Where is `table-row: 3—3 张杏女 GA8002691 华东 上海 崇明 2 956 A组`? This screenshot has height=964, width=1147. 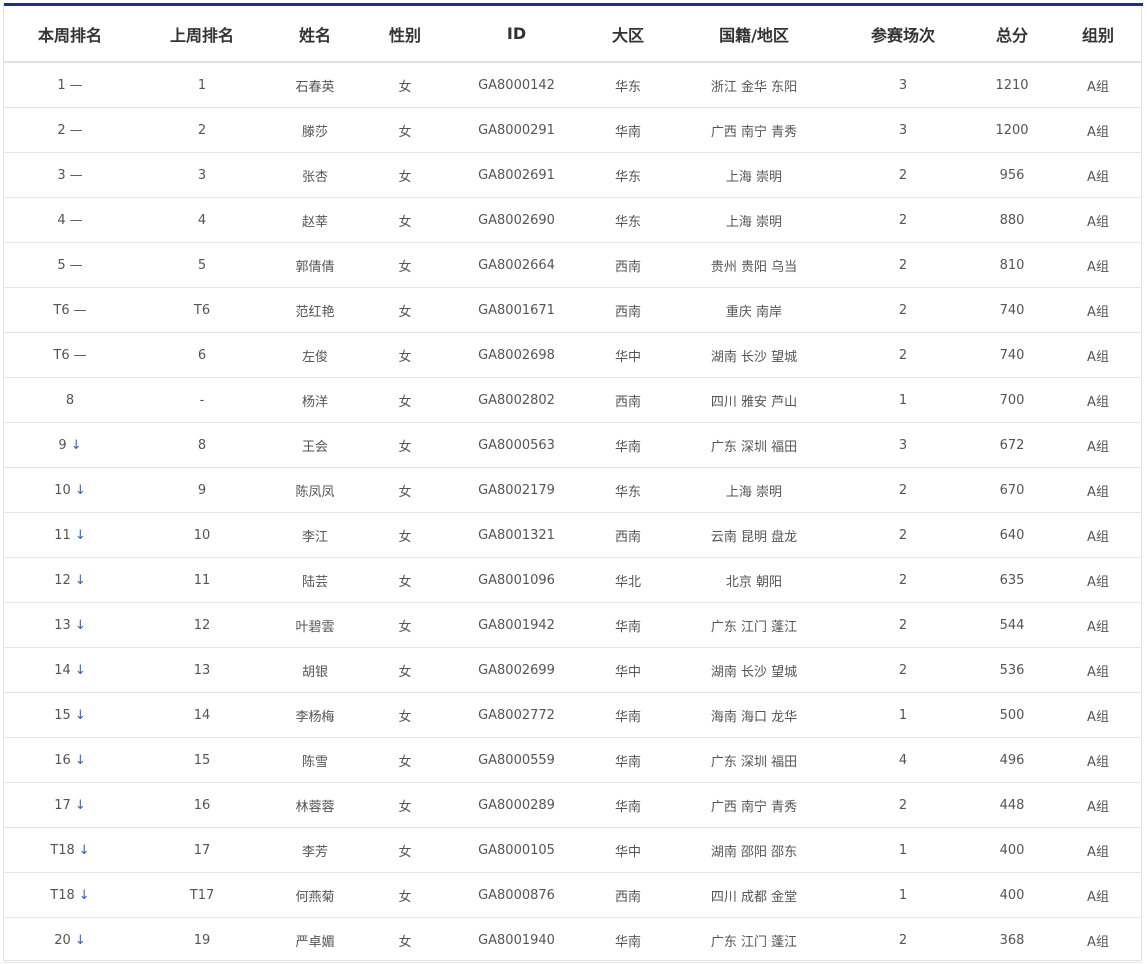
table-row: 3—3 张杏女 GA8002691 华东 上海 崇明 2 956 A组 is located at coordinates (572, 175).